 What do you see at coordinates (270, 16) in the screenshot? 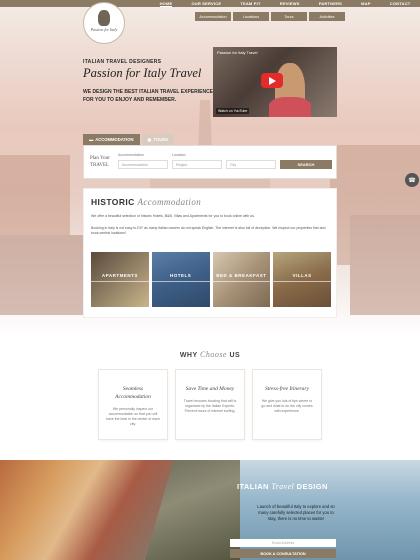
I see `sub-nav: Accommodation Locations Tours Activities` at bounding box center [270, 16].